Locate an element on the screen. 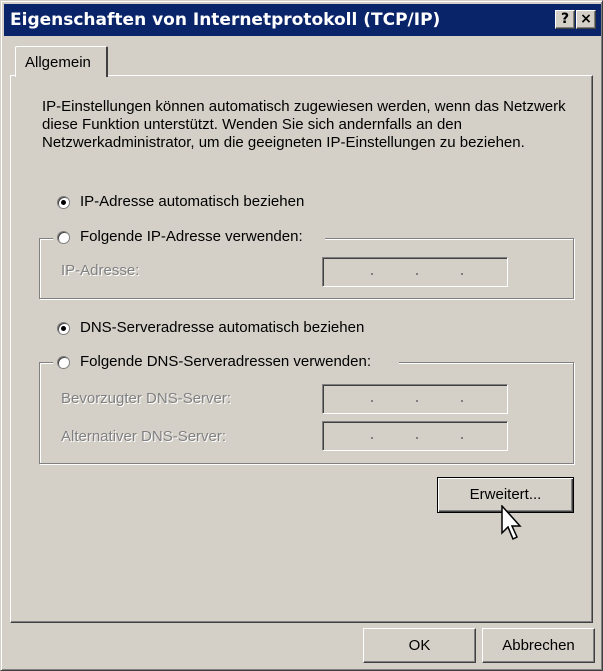 This screenshot has height=671, width=603. dns-manual-label: Folgende DNS-Serveradressen verwenden: is located at coordinates (225, 361).